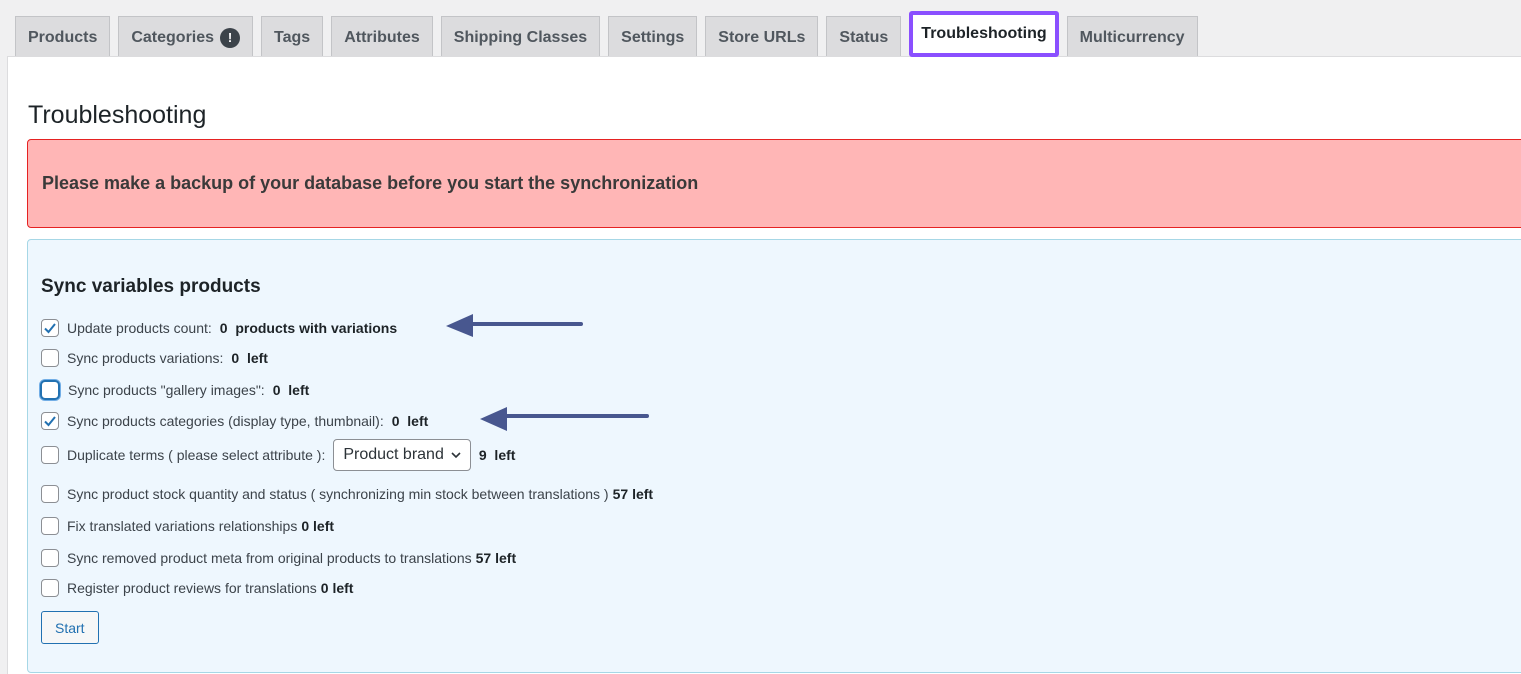 The width and height of the screenshot is (1521, 674). I want to click on fix-variations-checkbox, so click(50, 526).